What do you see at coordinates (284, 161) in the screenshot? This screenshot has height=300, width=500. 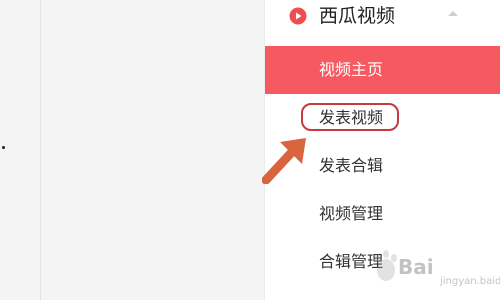 I see `pointer-arrow-icon` at bounding box center [284, 161].